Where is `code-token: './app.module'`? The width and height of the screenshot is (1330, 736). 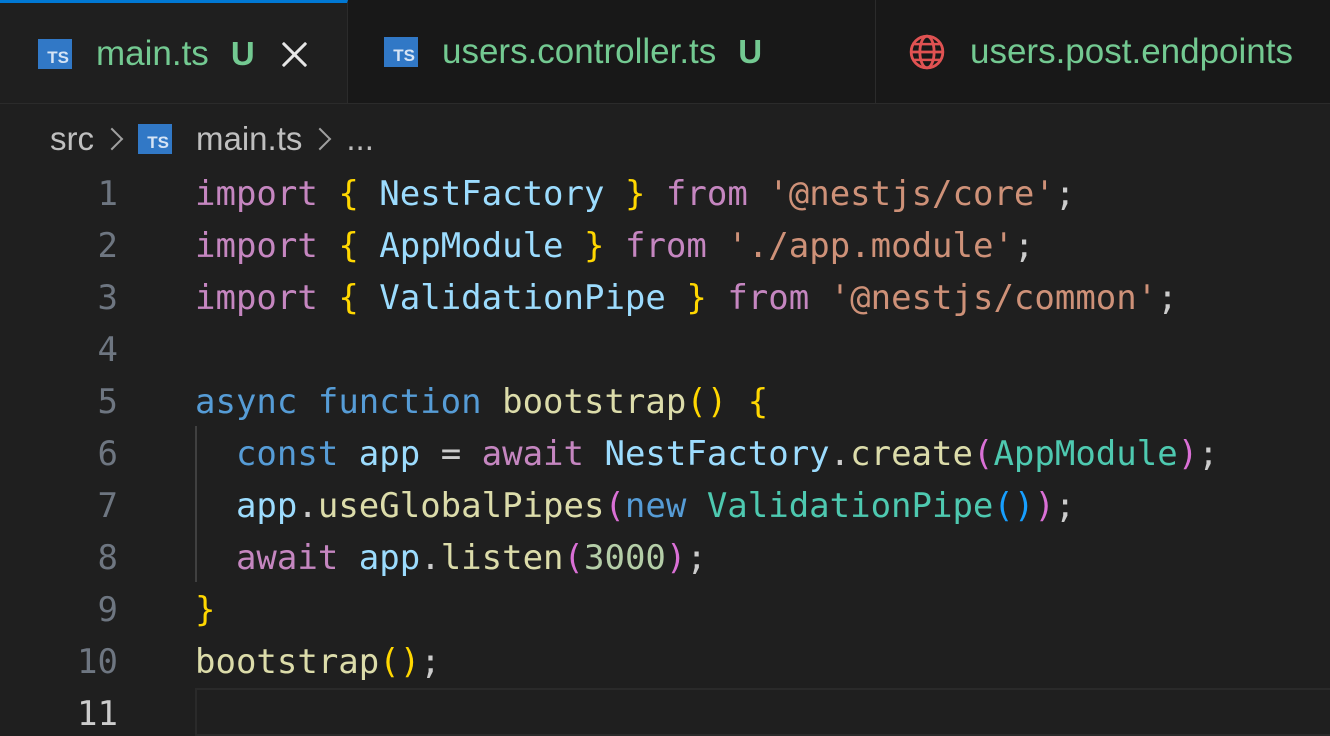 code-token: './app.module' is located at coordinates (870, 246).